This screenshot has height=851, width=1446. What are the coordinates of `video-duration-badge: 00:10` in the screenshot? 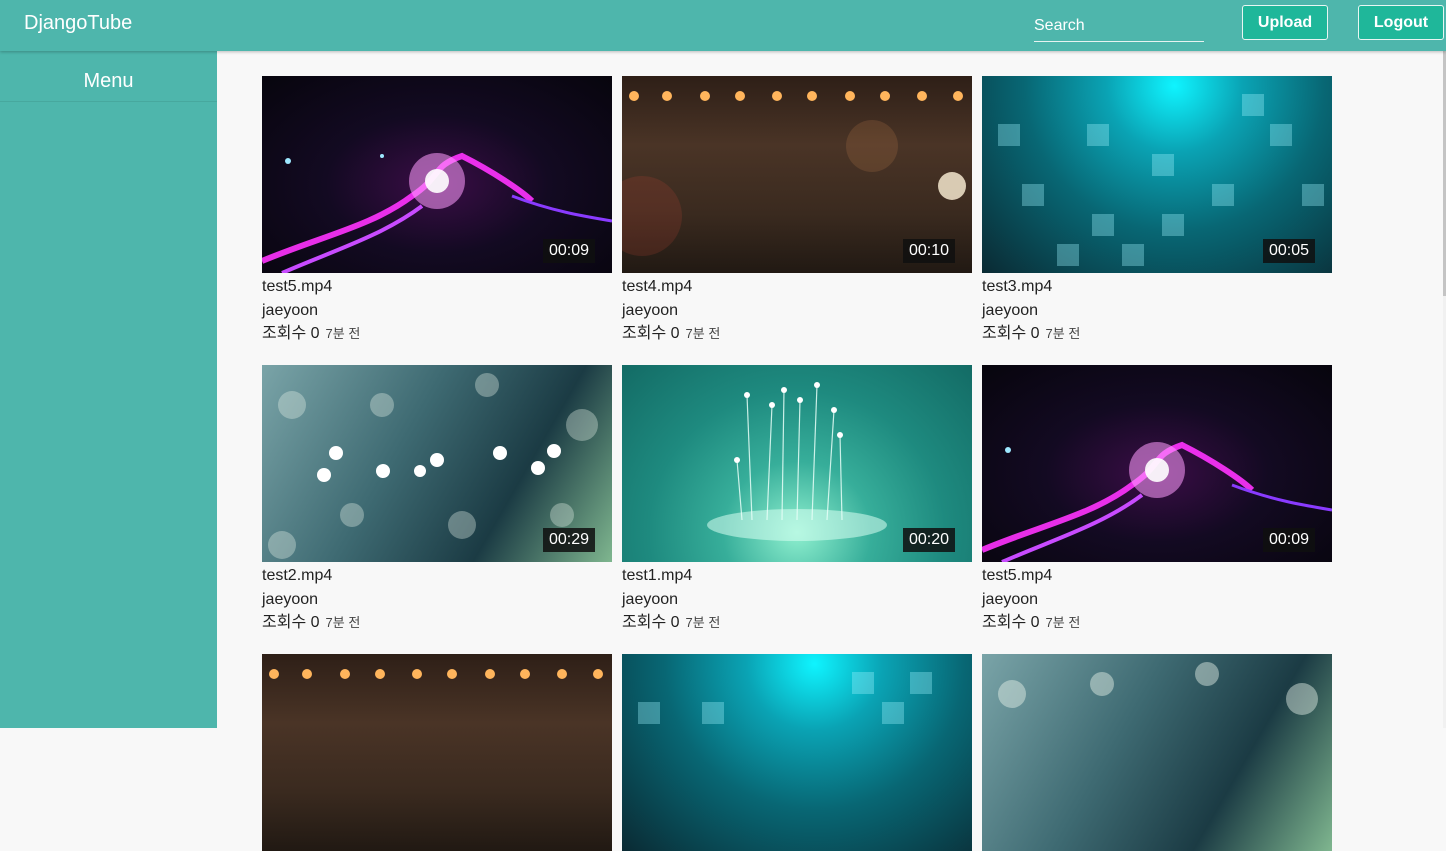 It's located at (928, 251).